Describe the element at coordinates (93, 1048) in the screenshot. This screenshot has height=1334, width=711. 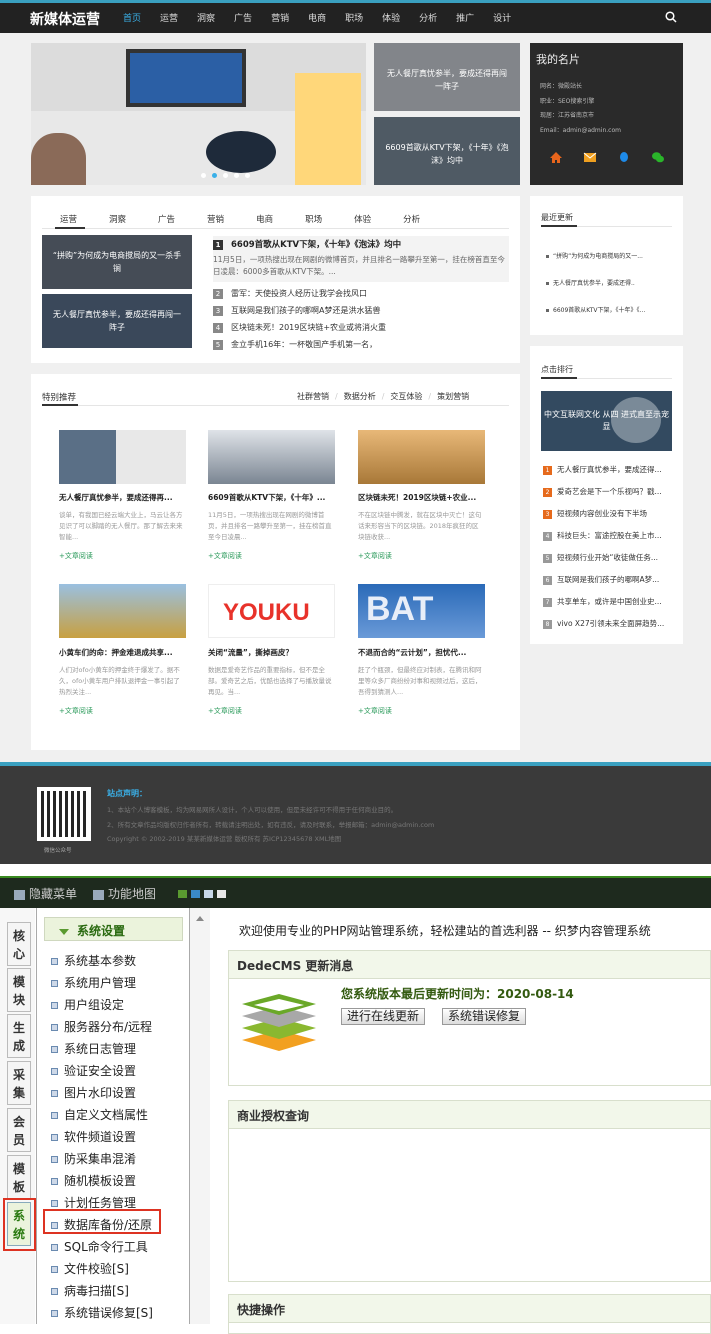
I see `menu-item: 系统日志管理` at that location.